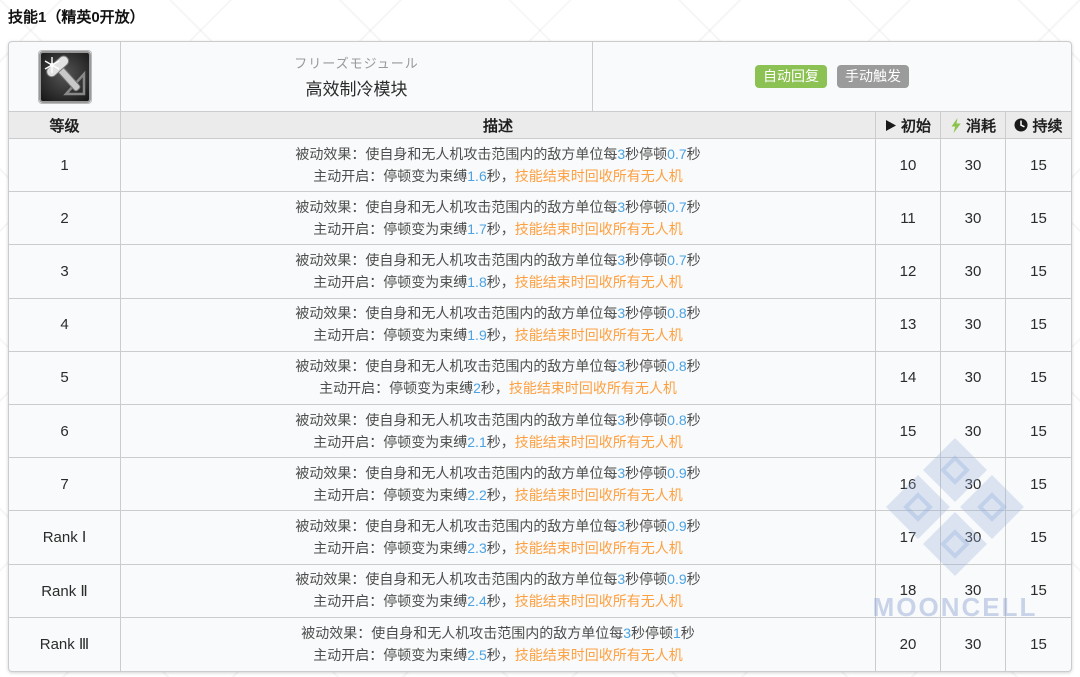 This screenshot has width=1080, height=677. I want to click on level-cell: 3, so click(65, 271).